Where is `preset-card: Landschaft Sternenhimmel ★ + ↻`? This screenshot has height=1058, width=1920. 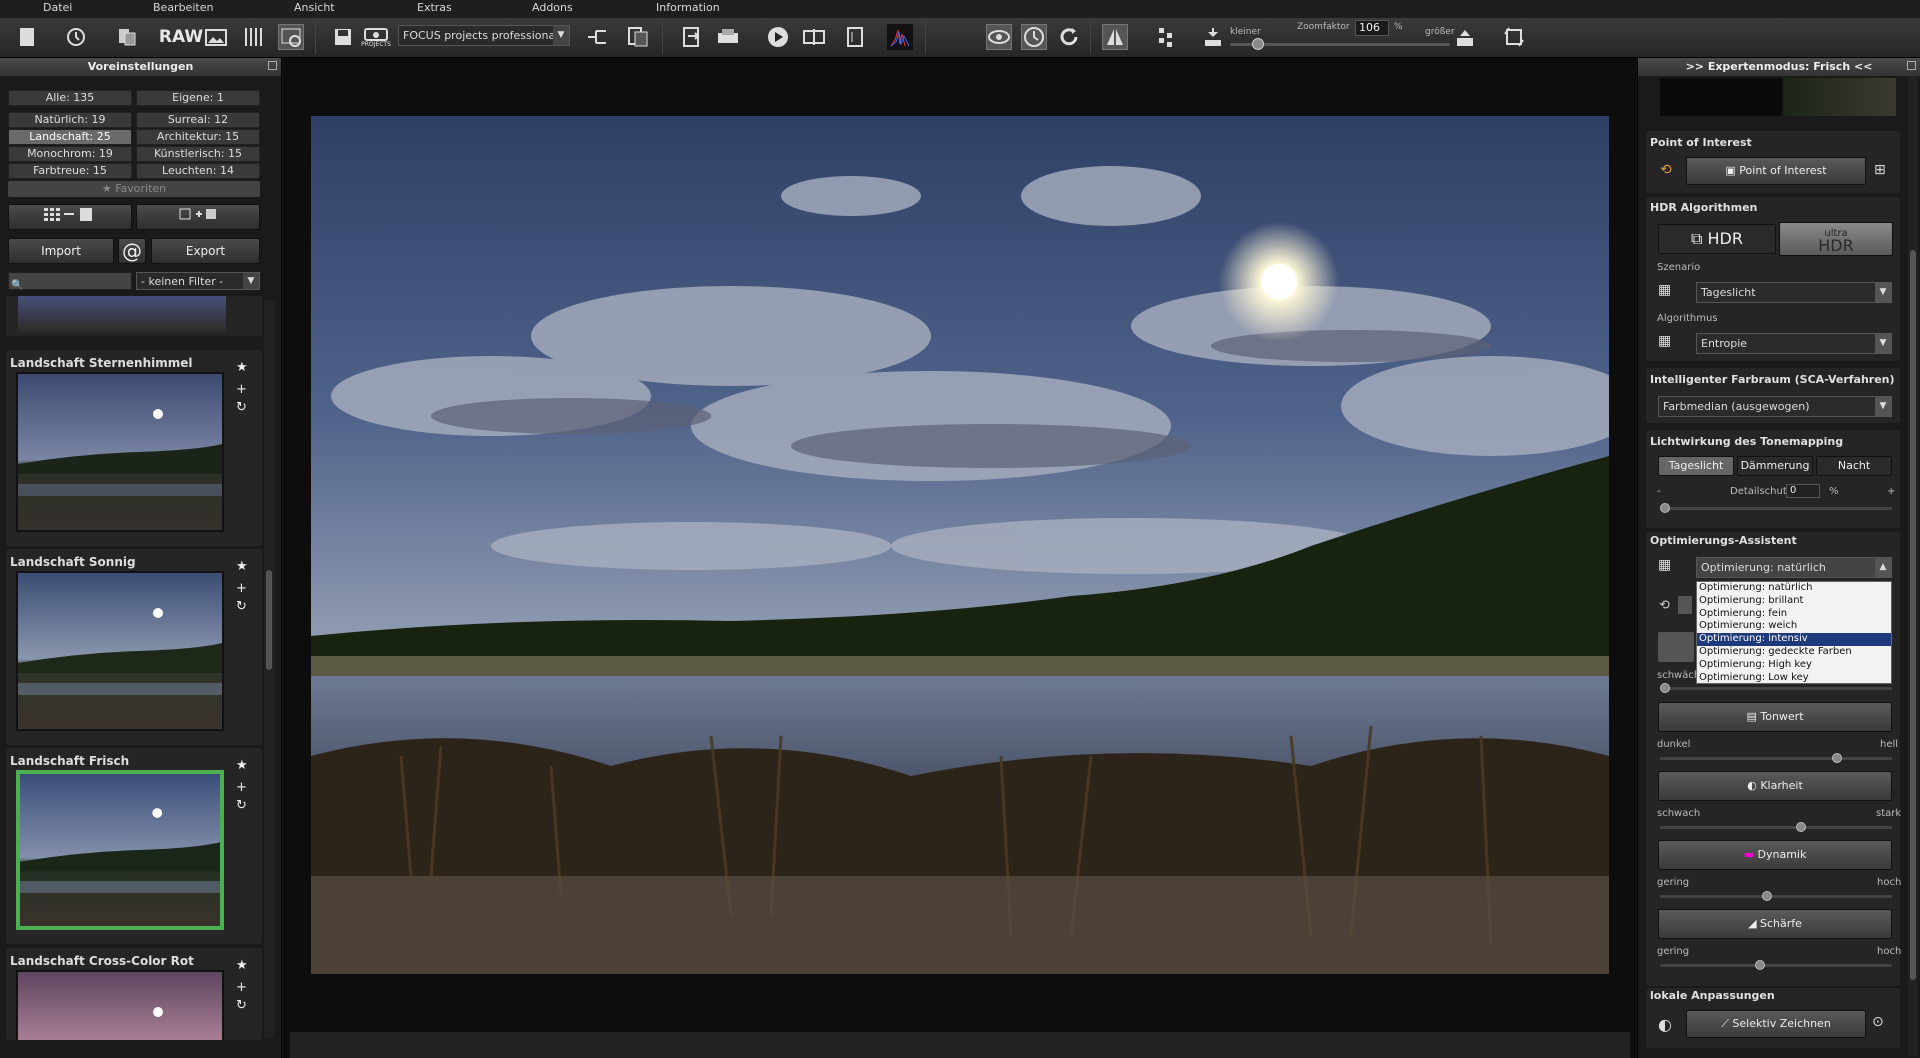 preset-card: Landschaft Sternenhimmel ★ + ↻ is located at coordinates (134, 448).